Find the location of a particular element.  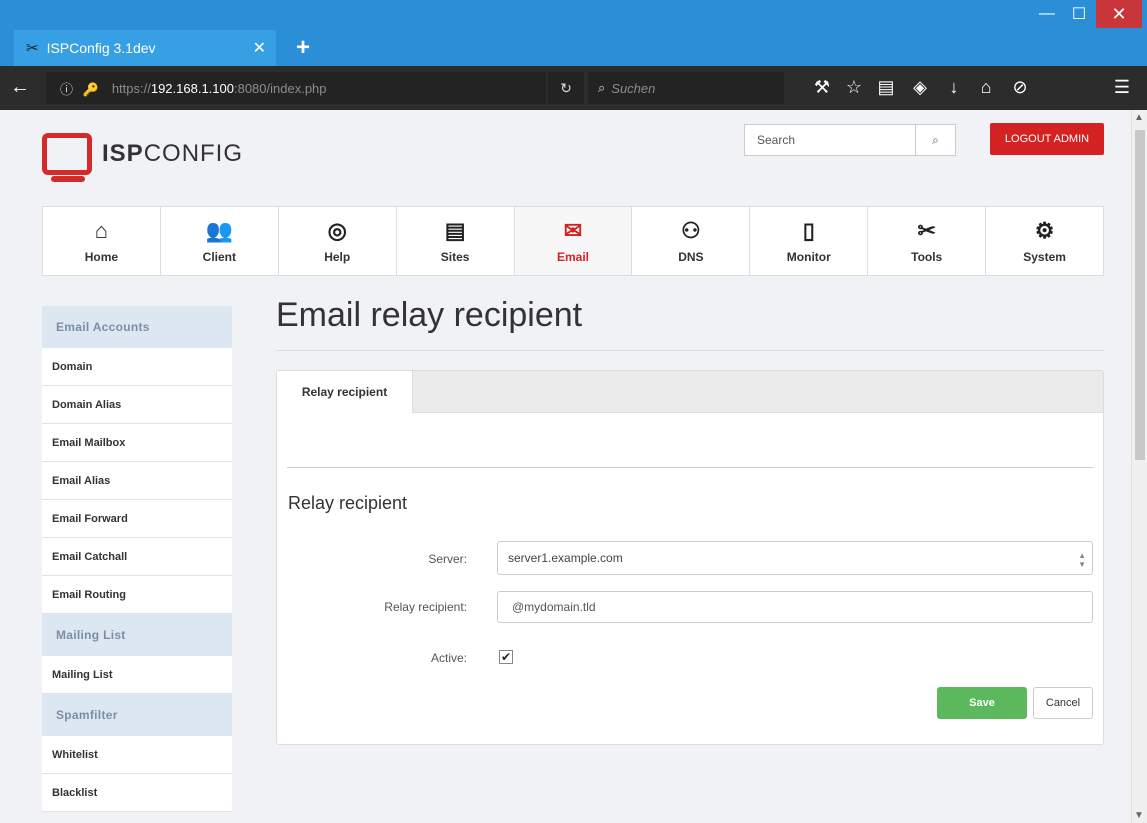

logo-icon is located at coordinates (67, 157).